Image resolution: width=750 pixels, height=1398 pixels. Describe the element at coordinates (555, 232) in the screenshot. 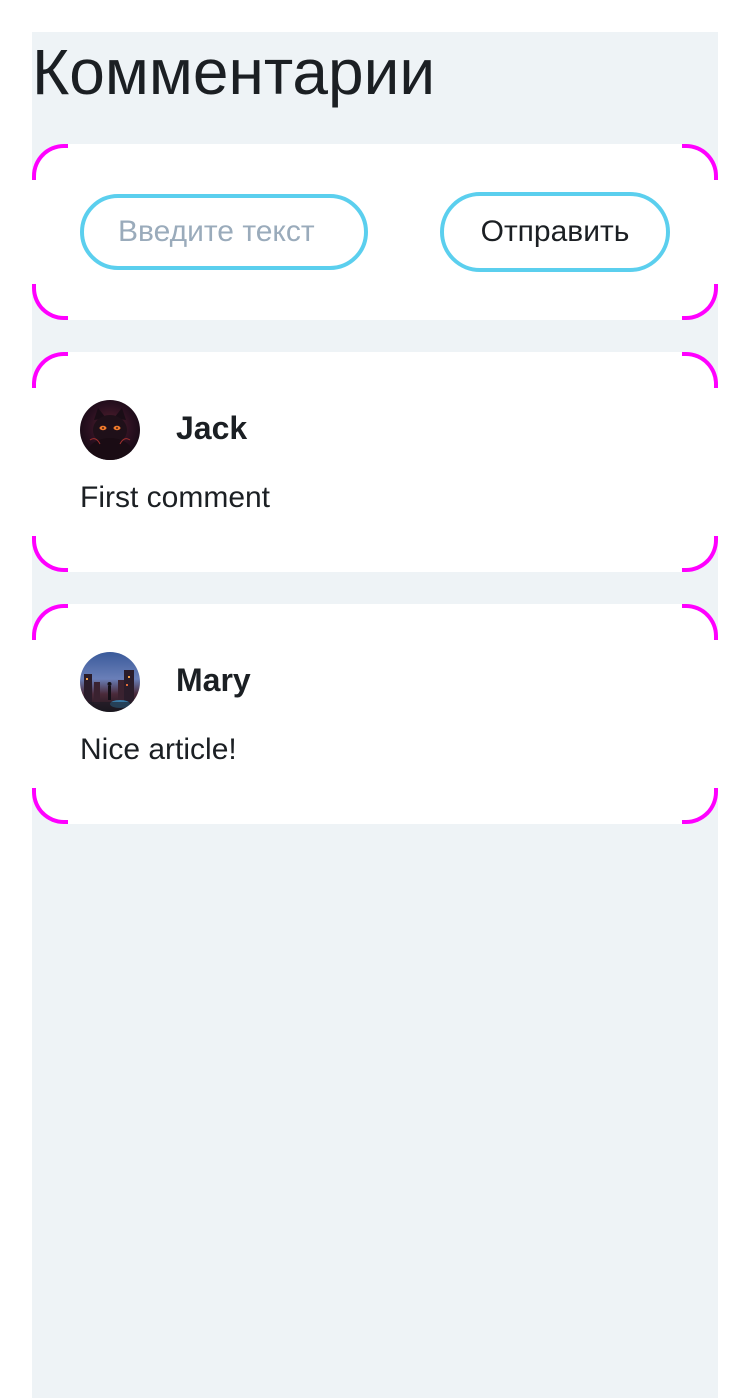

I see `send-button: Отправить` at that location.